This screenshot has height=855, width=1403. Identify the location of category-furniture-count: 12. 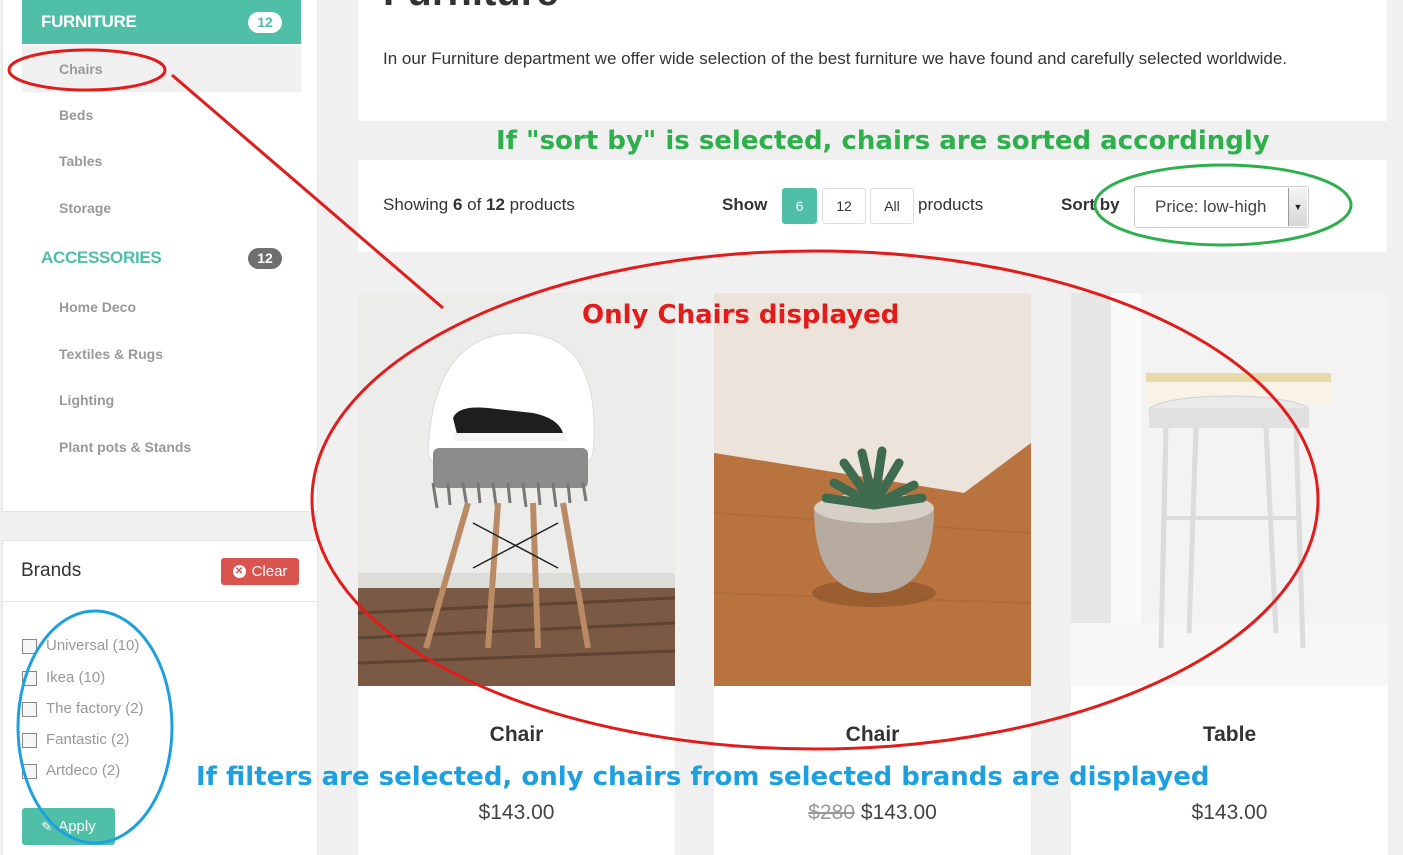
(265, 22).